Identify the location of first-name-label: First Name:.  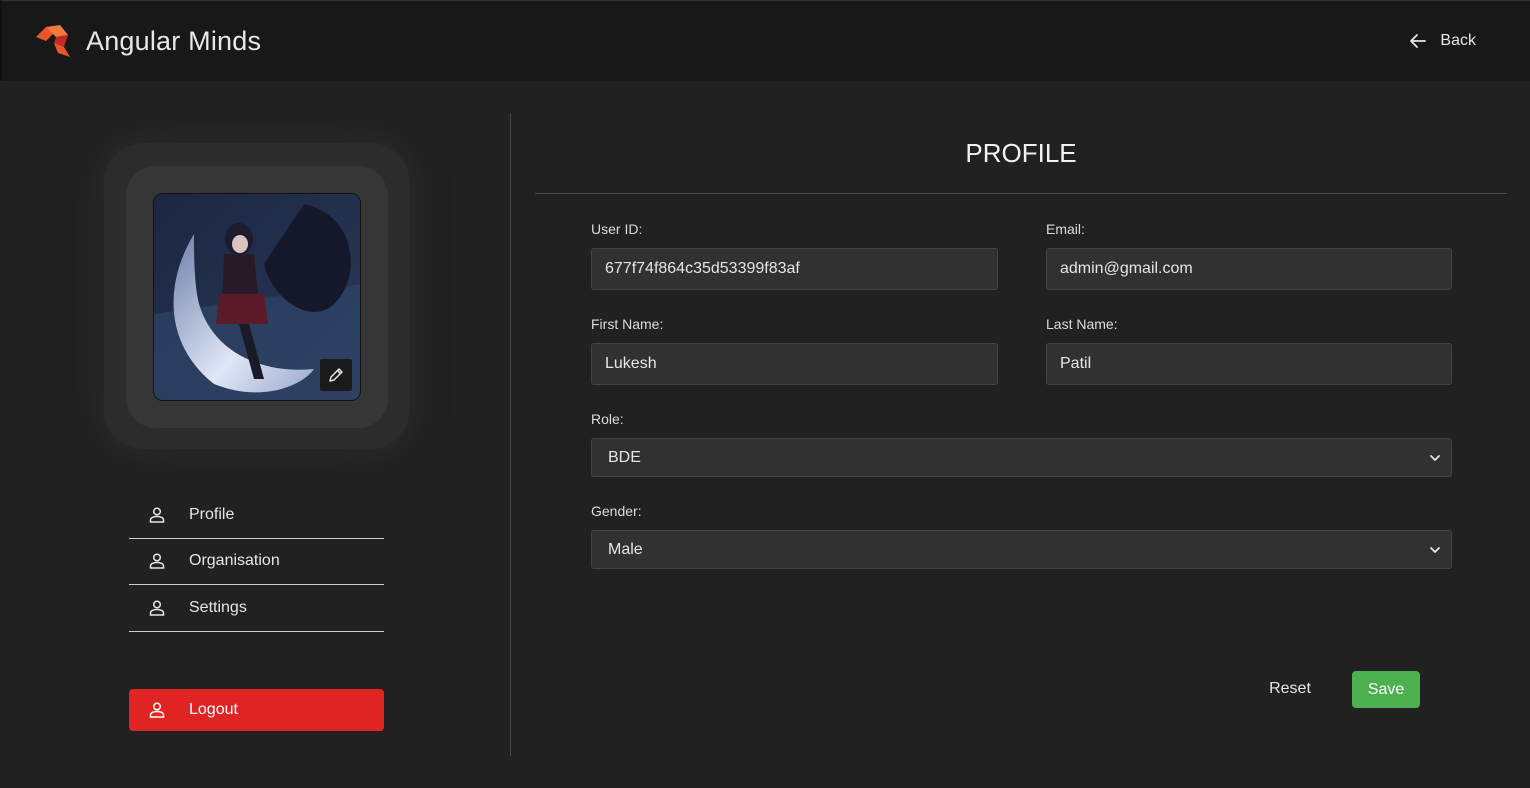
(627, 324).